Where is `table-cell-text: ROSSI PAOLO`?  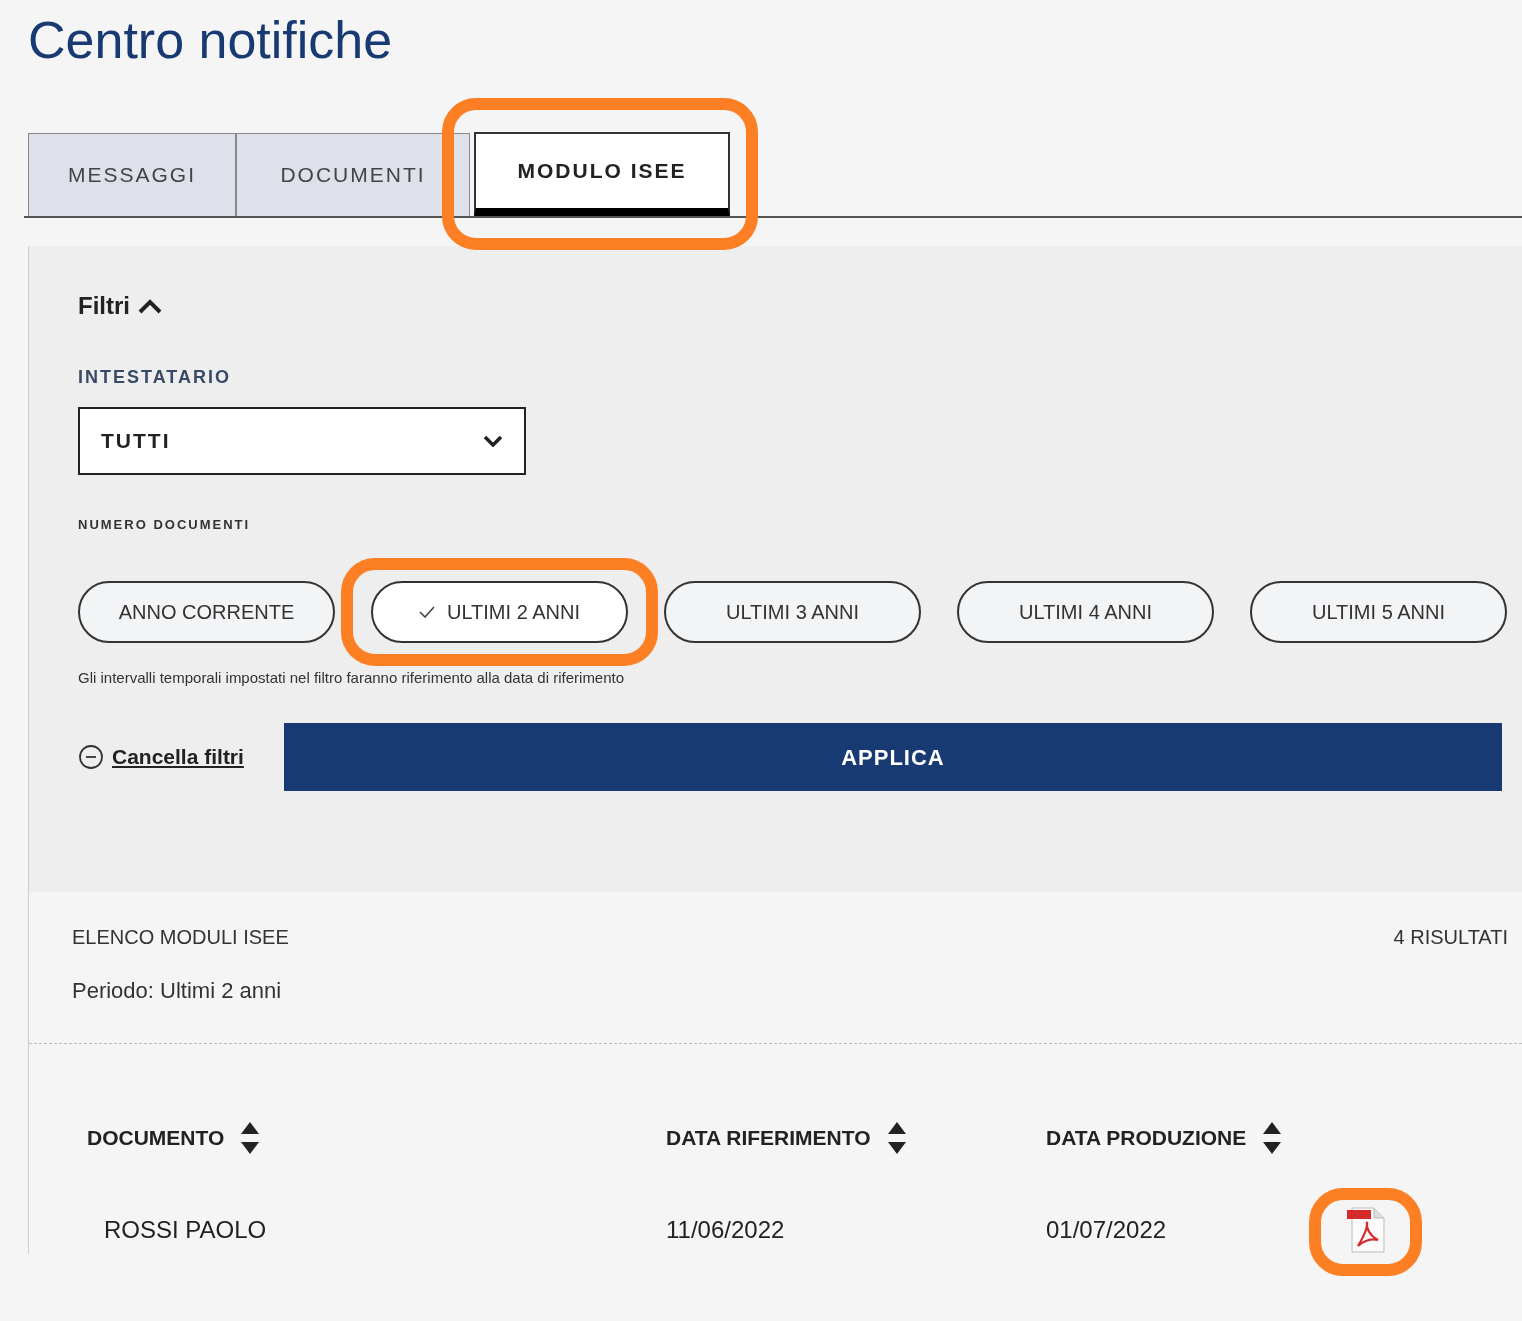 table-cell-text: ROSSI PAOLO is located at coordinates (185, 1230).